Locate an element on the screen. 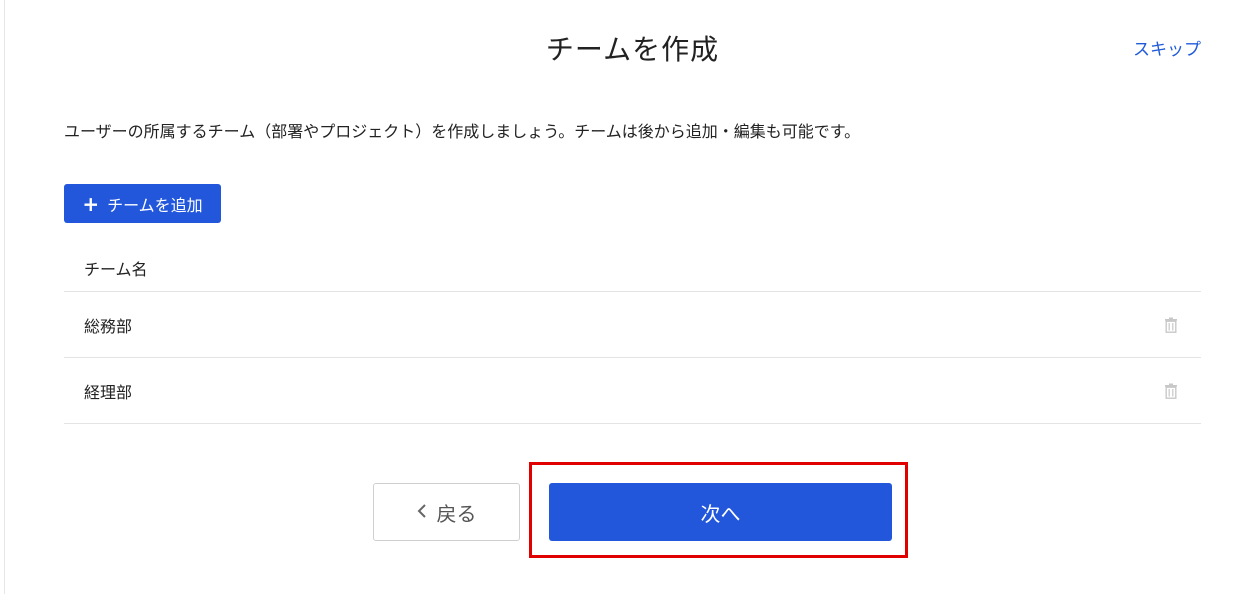  next-button: 次へ is located at coordinates (720, 512).